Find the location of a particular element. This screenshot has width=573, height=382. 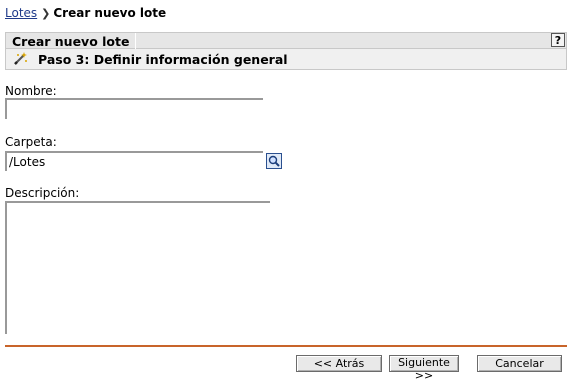

wizard-wand-icon is located at coordinates (20, 59).